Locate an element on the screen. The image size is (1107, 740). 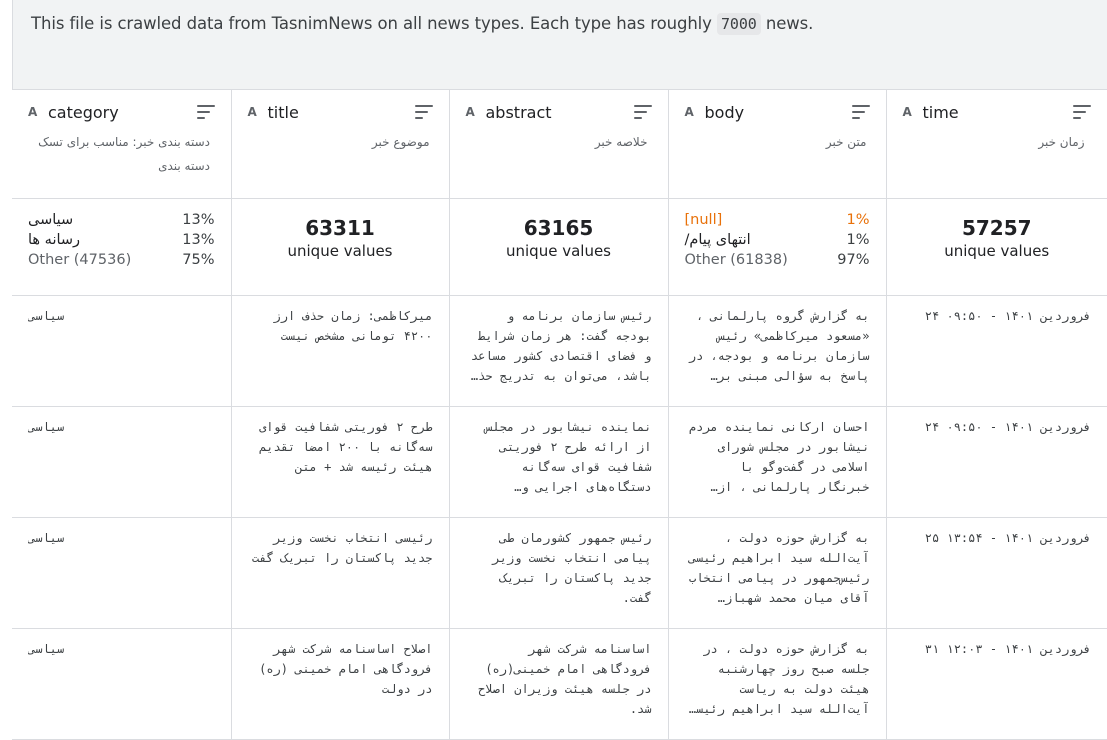
stats-body: [null] 1% /انتهای پیام 1% Other (61838) 97% is located at coordinates (777, 247).